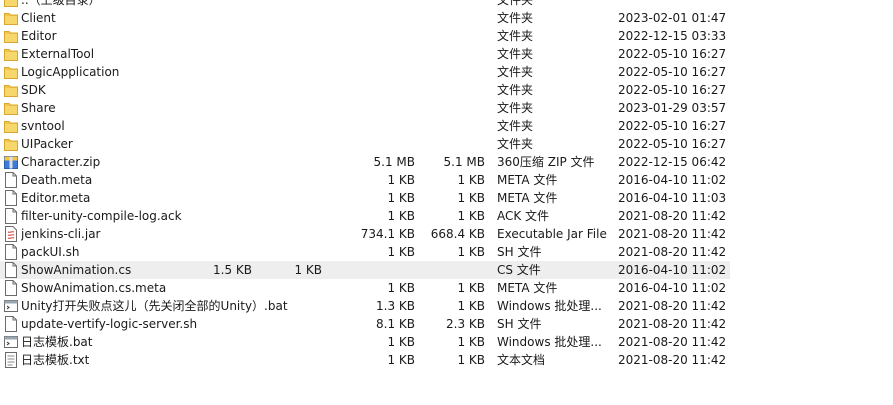 Image resolution: width=893 pixels, height=405 pixels. Describe the element at coordinates (446, 90) in the screenshot. I see `file-row: SDK 文件夹 2022-05-10 16:27` at that location.